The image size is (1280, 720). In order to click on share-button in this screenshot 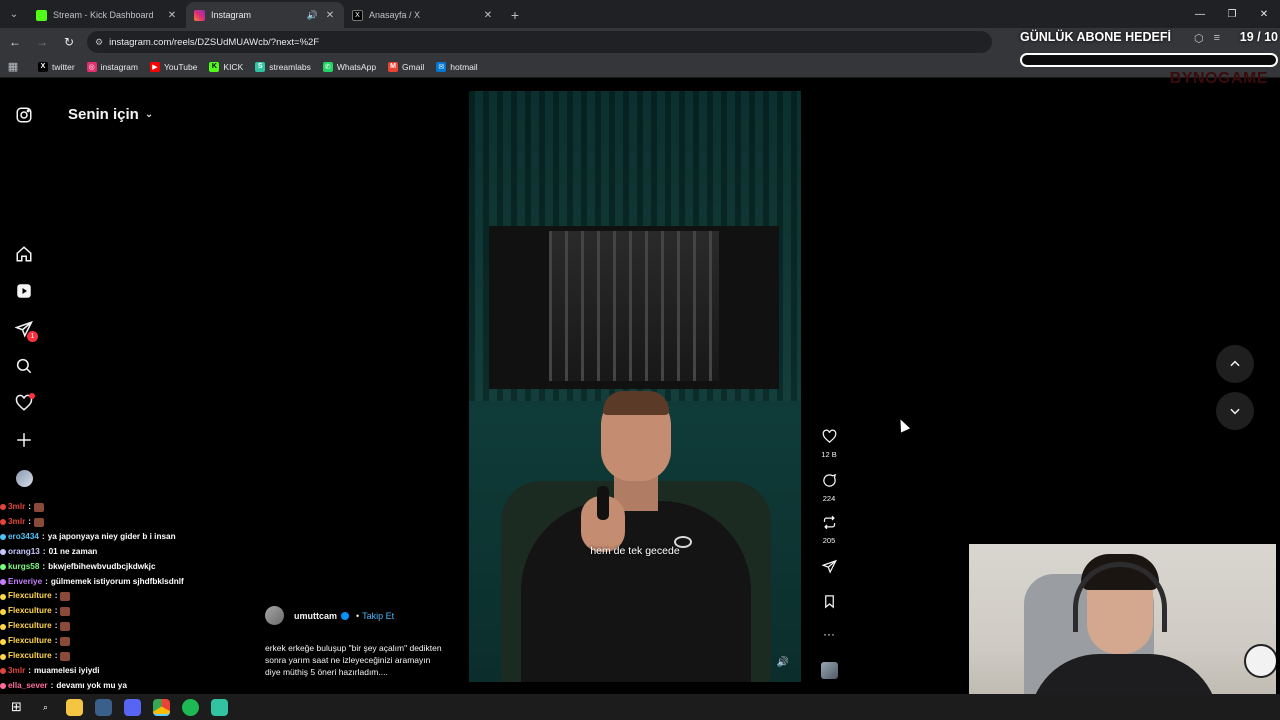, I will do `click(829, 569)`.